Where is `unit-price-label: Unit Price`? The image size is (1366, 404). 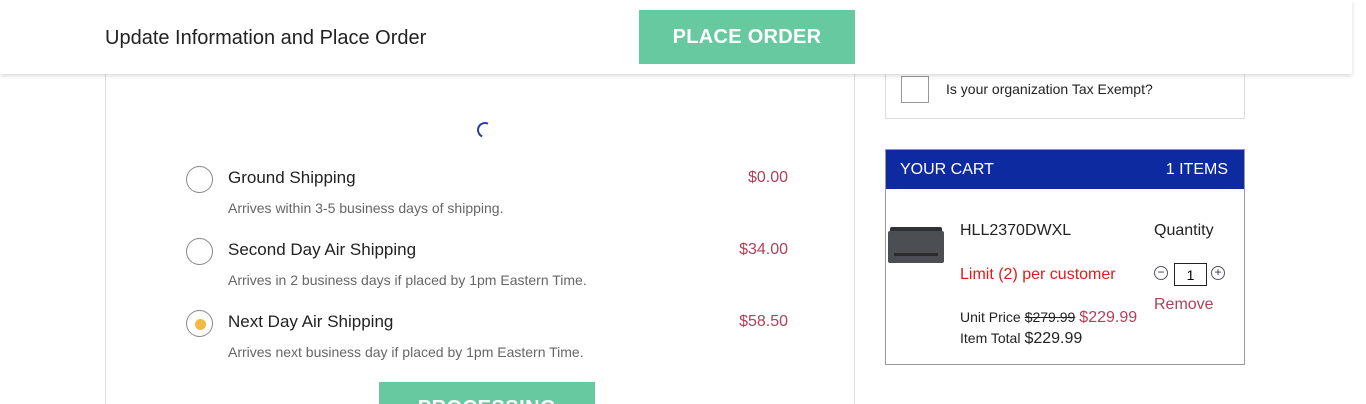
unit-price-label: Unit Price is located at coordinates (990, 317).